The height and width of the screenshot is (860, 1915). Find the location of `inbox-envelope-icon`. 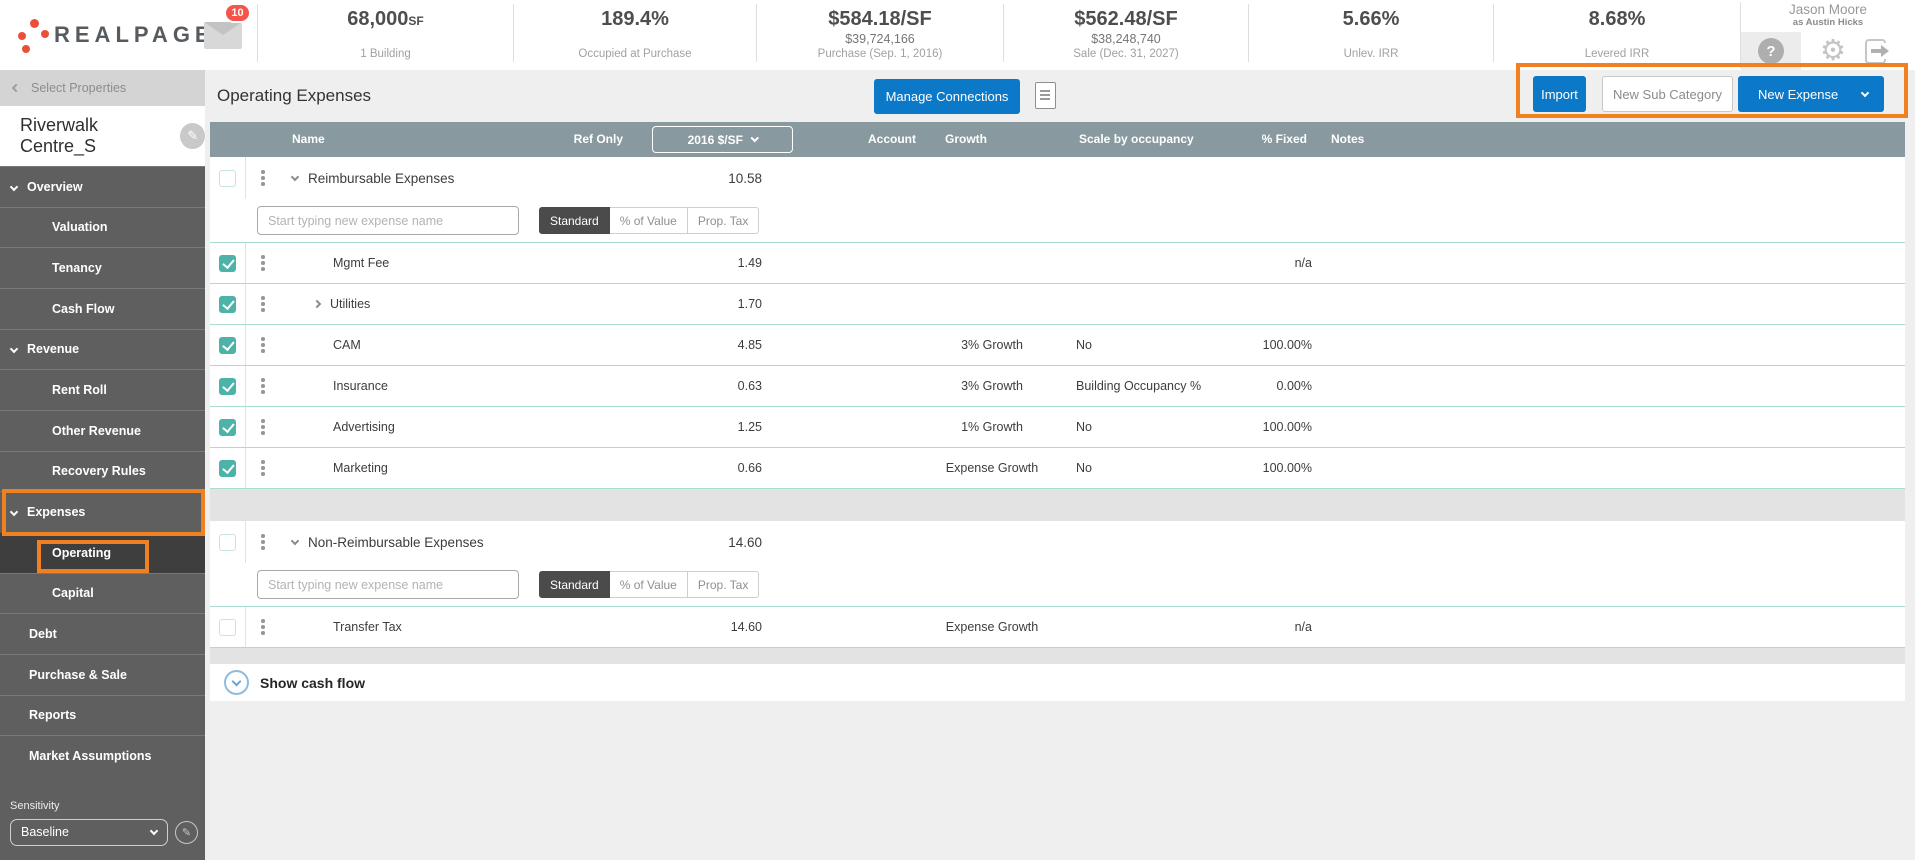

inbox-envelope-icon is located at coordinates (223, 35).